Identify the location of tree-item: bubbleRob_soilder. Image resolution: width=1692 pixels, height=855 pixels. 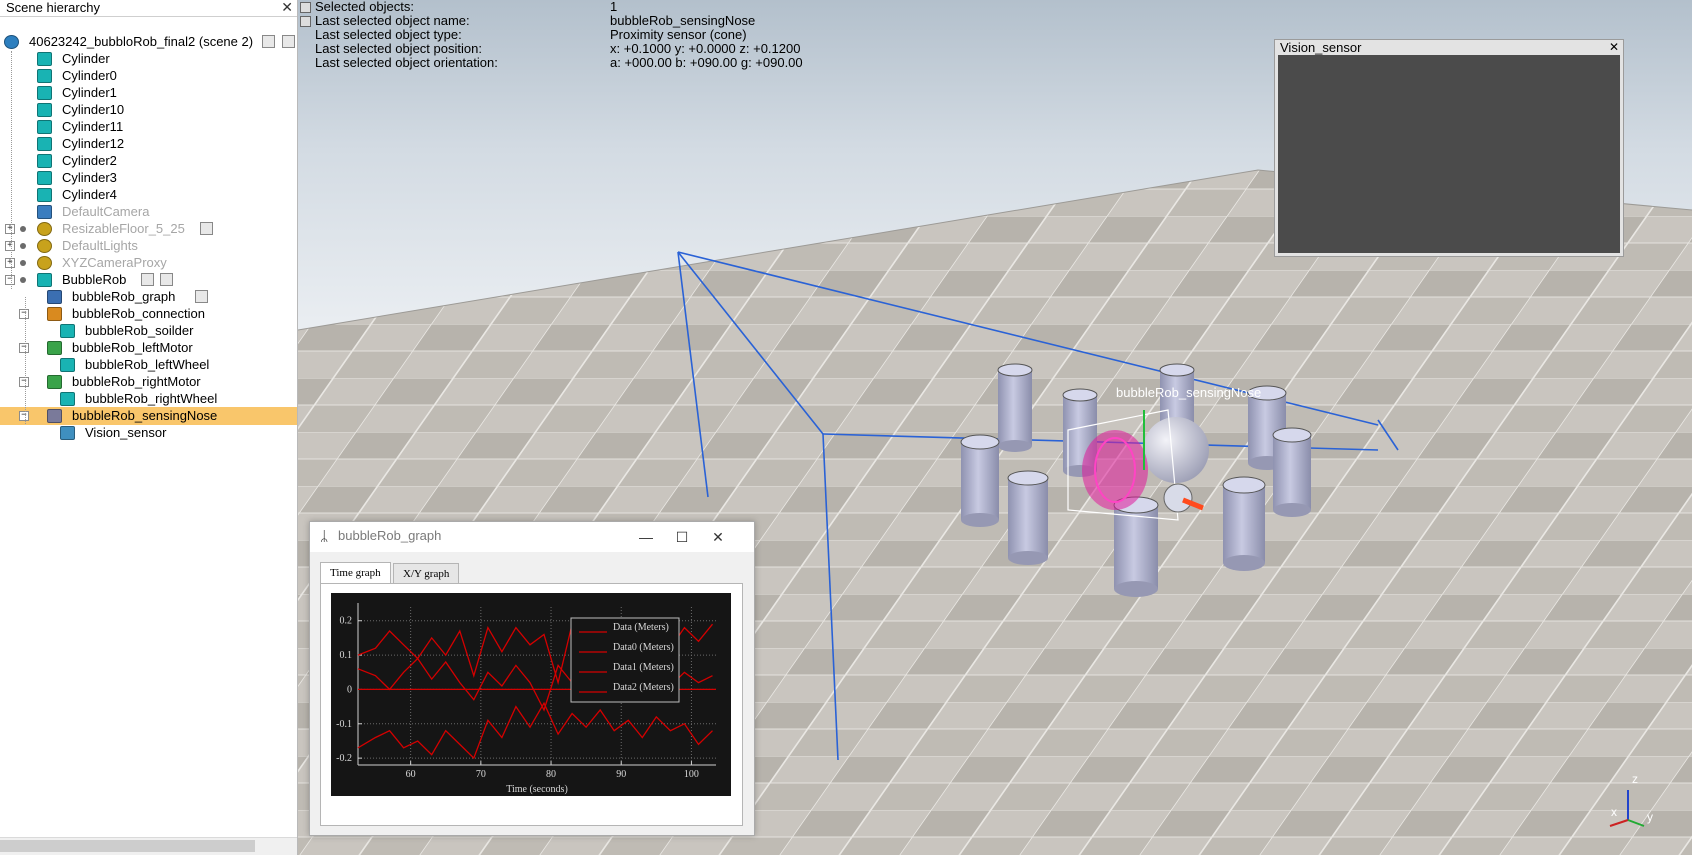
(148, 331).